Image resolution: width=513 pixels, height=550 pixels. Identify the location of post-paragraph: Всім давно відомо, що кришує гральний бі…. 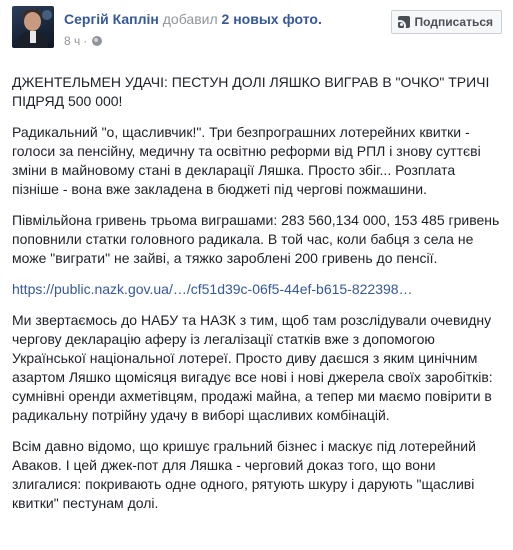
(244, 474).